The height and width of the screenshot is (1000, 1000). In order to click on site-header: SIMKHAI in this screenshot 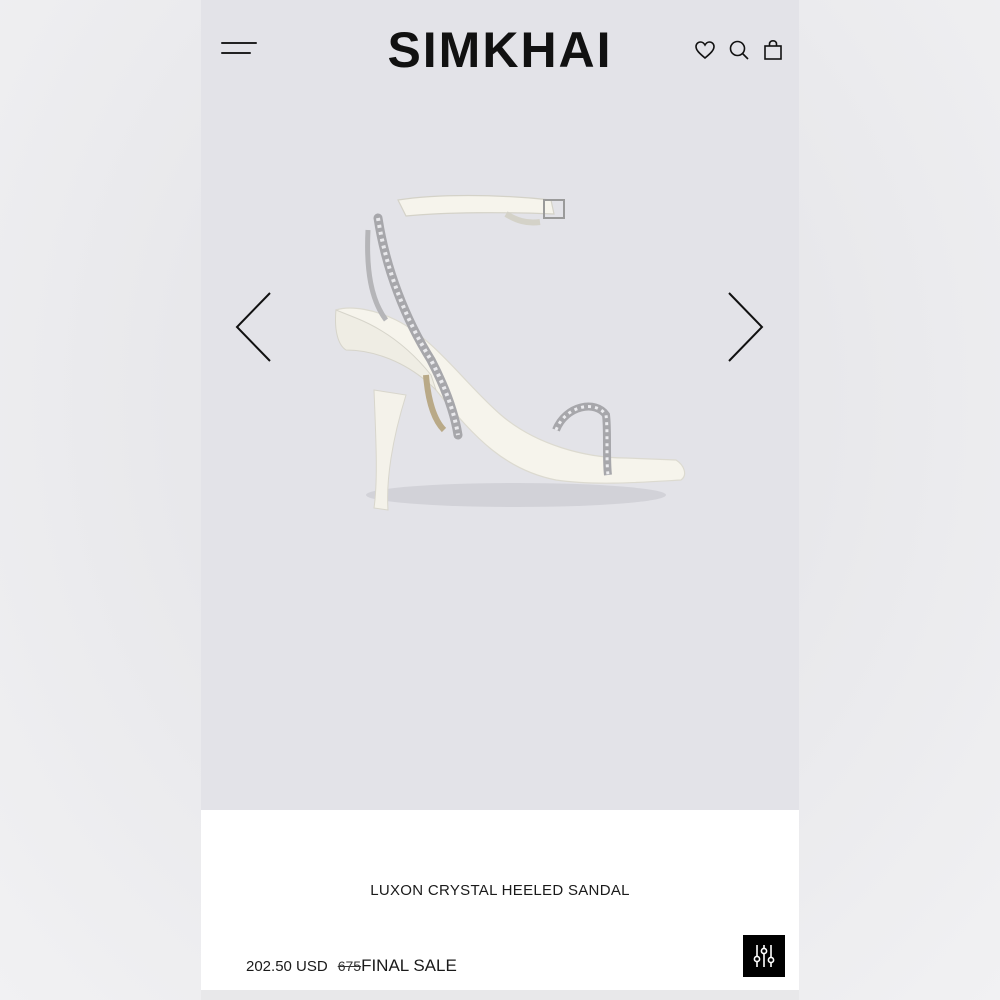, I will do `click(500, 50)`.